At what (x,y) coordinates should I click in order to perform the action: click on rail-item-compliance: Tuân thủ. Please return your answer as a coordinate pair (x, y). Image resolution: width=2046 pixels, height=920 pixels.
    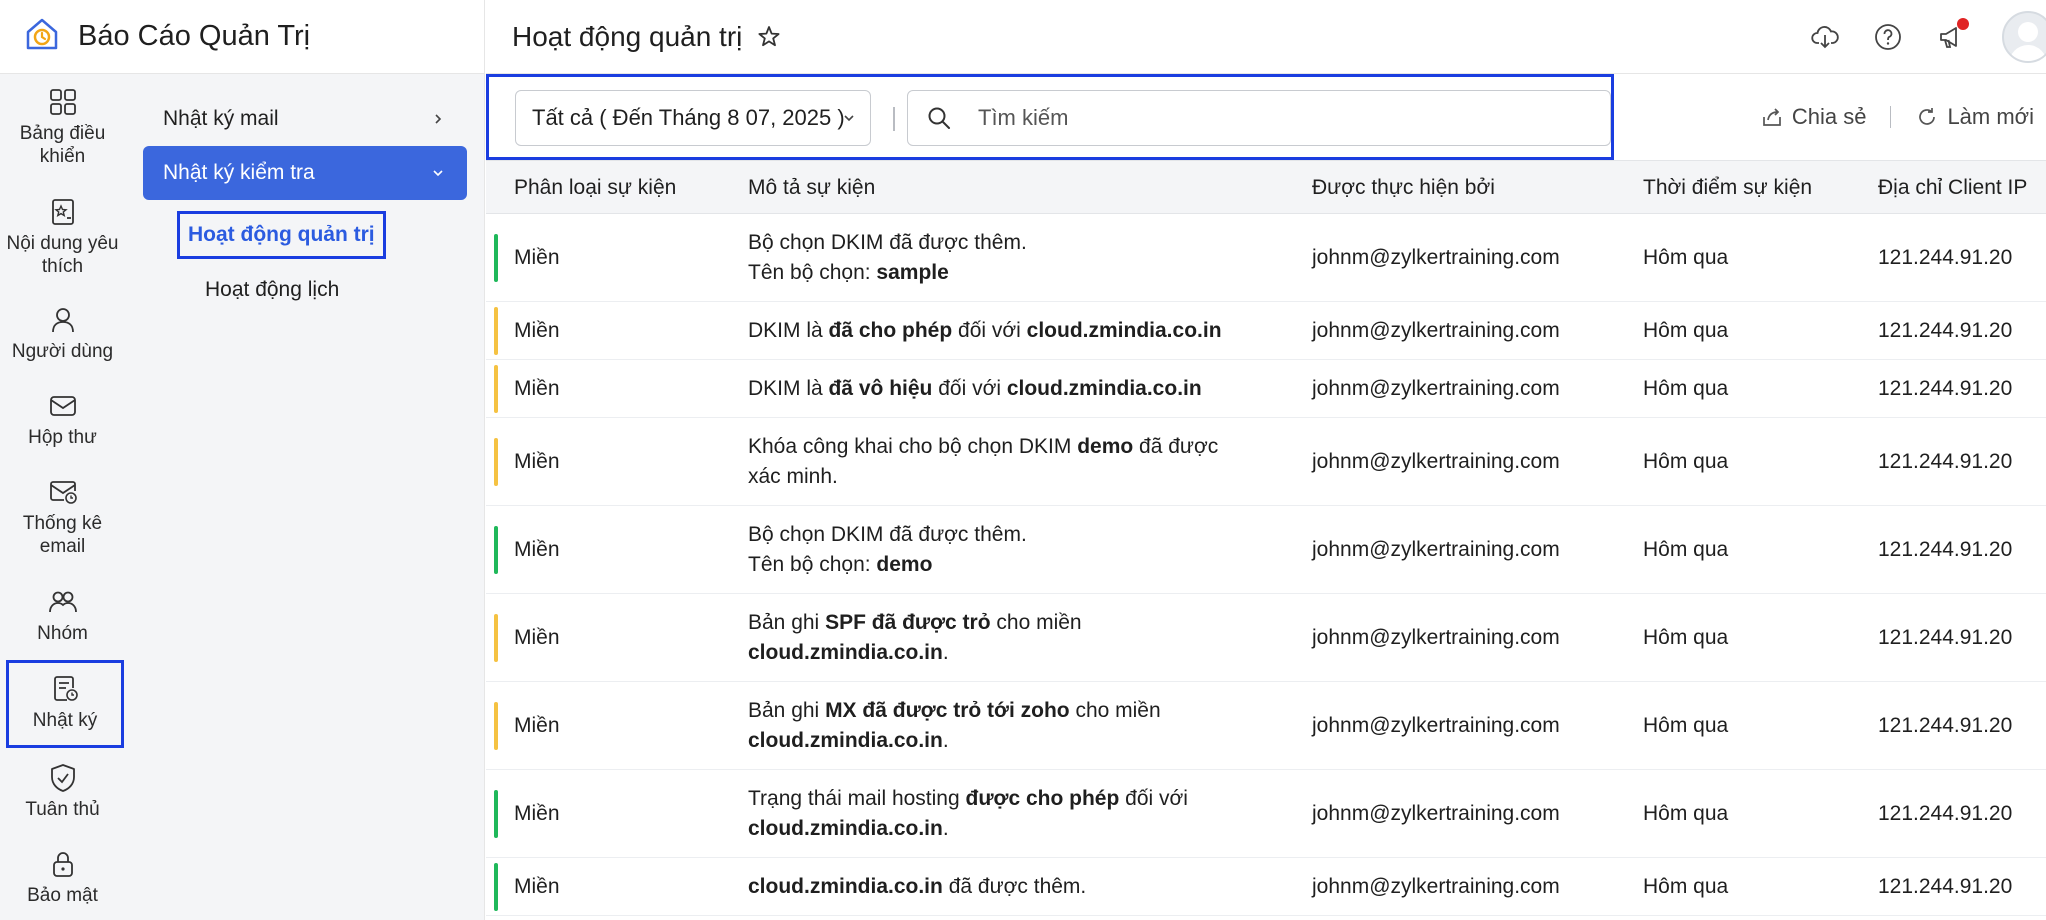
    Looking at the image, I should click on (62, 791).